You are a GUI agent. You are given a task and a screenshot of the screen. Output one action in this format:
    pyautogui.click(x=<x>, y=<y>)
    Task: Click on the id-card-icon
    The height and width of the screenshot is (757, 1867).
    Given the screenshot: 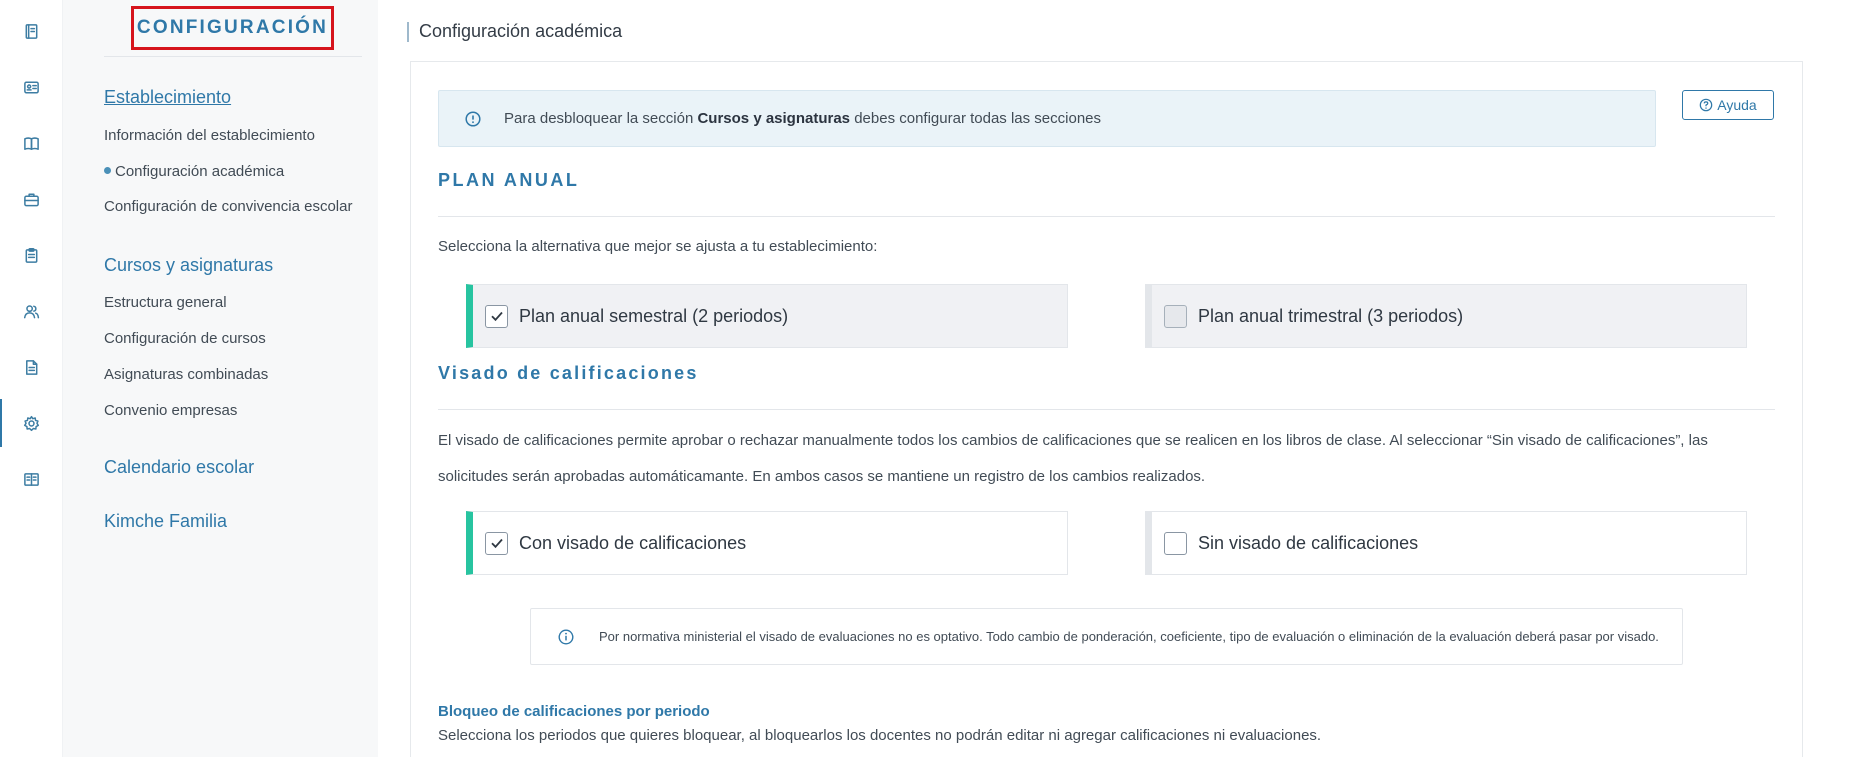 What is the action you would take?
    pyautogui.click(x=31, y=87)
    